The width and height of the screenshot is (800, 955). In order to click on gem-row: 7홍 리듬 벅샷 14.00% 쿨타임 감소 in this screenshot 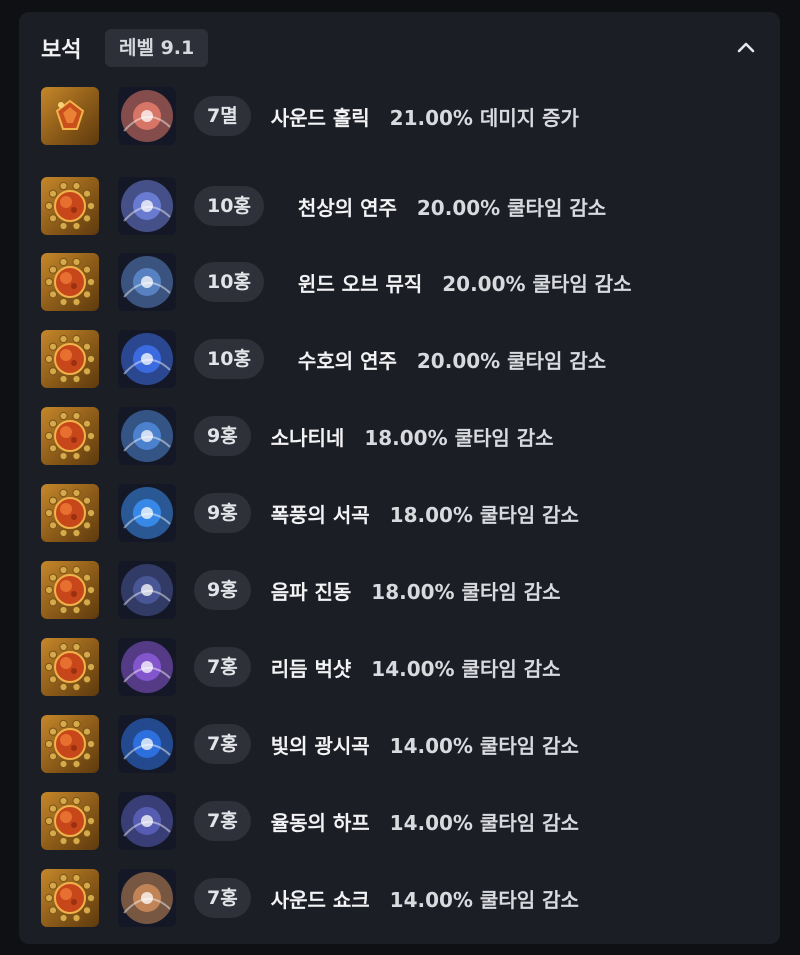, I will do `click(301, 667)`.